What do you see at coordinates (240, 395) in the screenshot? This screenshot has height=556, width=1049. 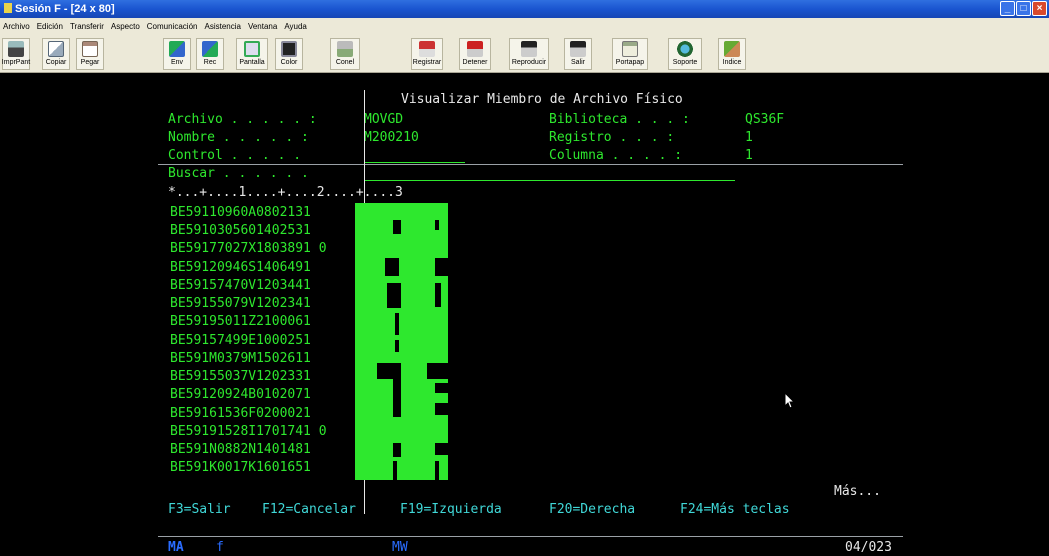 I see `record-row: BE59120924B0102071` at bounding box center [240, 395].